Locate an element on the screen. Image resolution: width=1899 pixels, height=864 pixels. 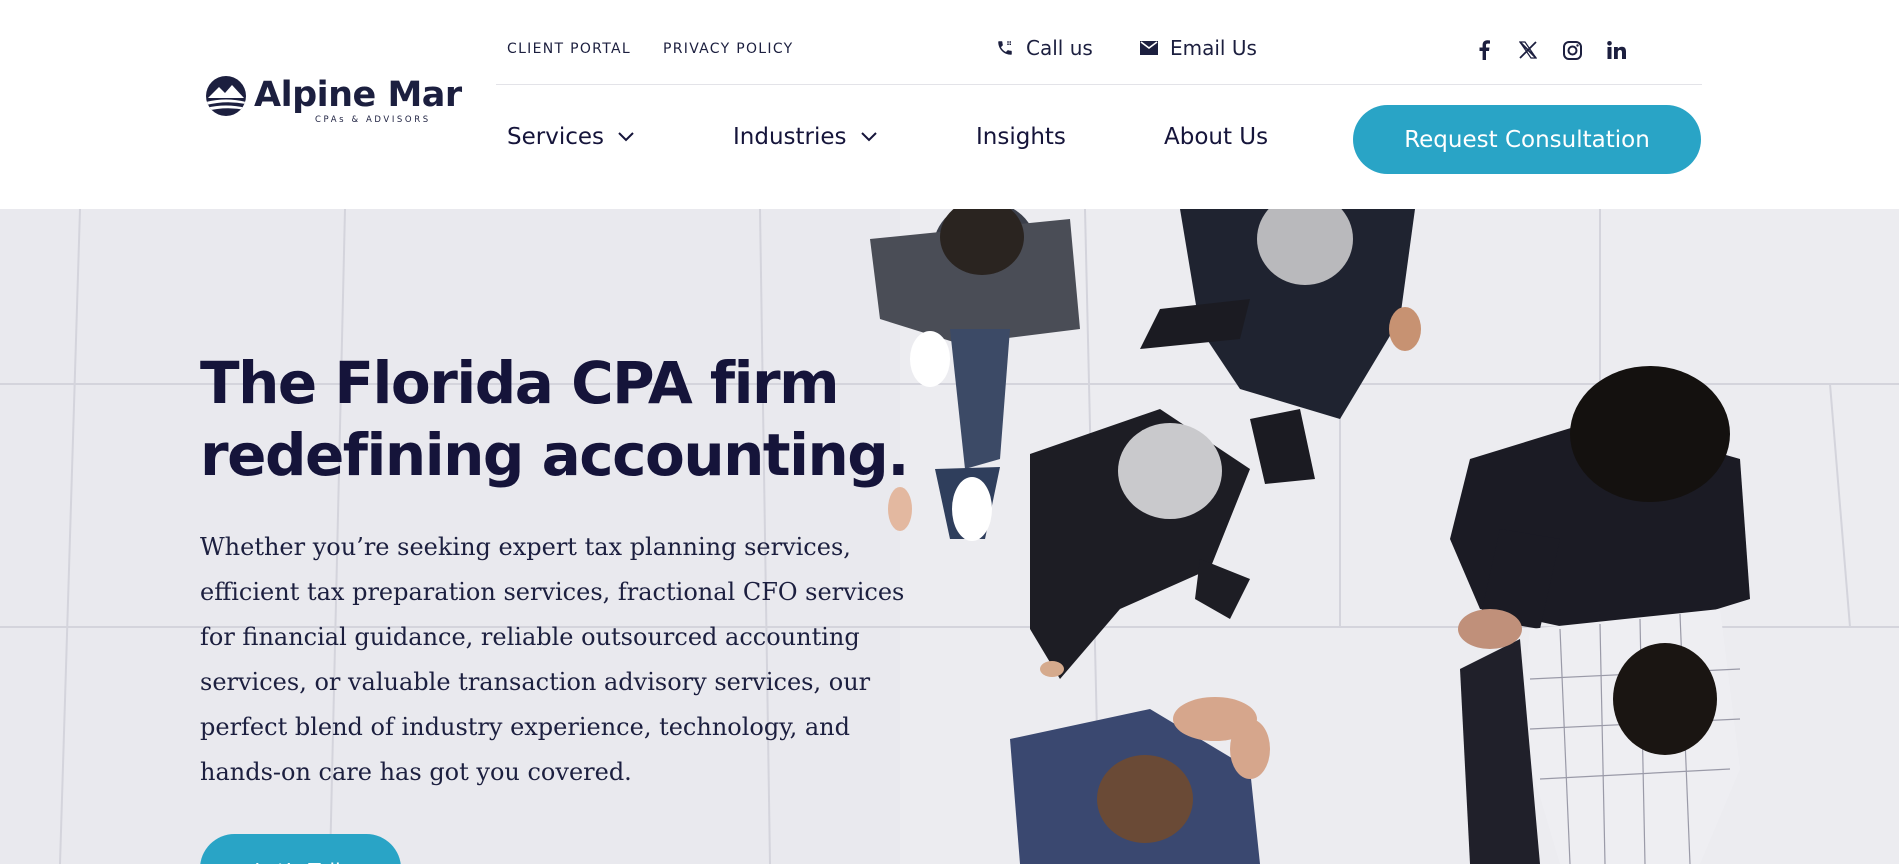
hero-title-line: redefining accounting. is located at coordinates (554, 455).